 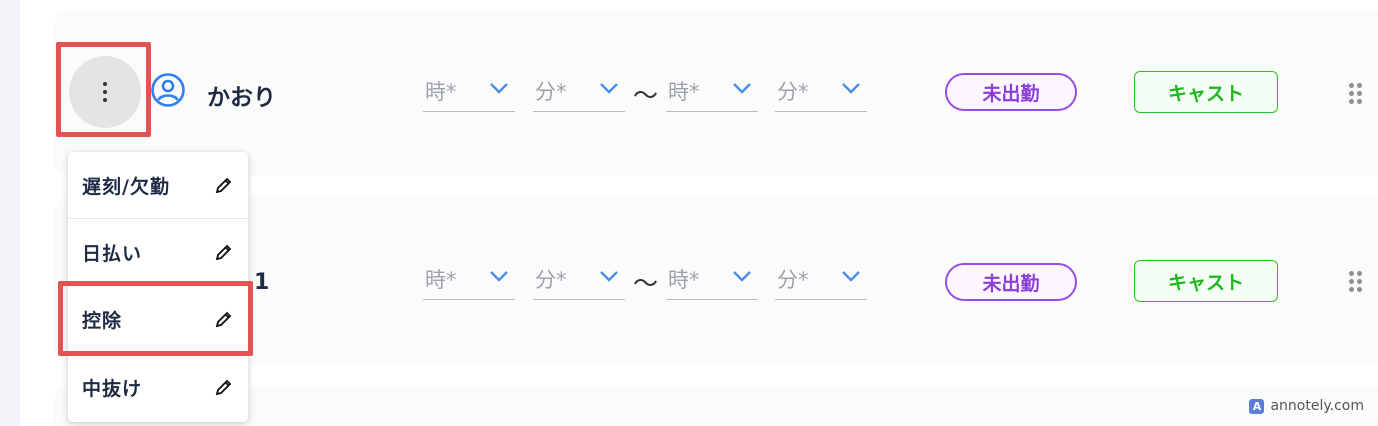 I want to click on staff-name: かおり, so click(x=241, y=98).